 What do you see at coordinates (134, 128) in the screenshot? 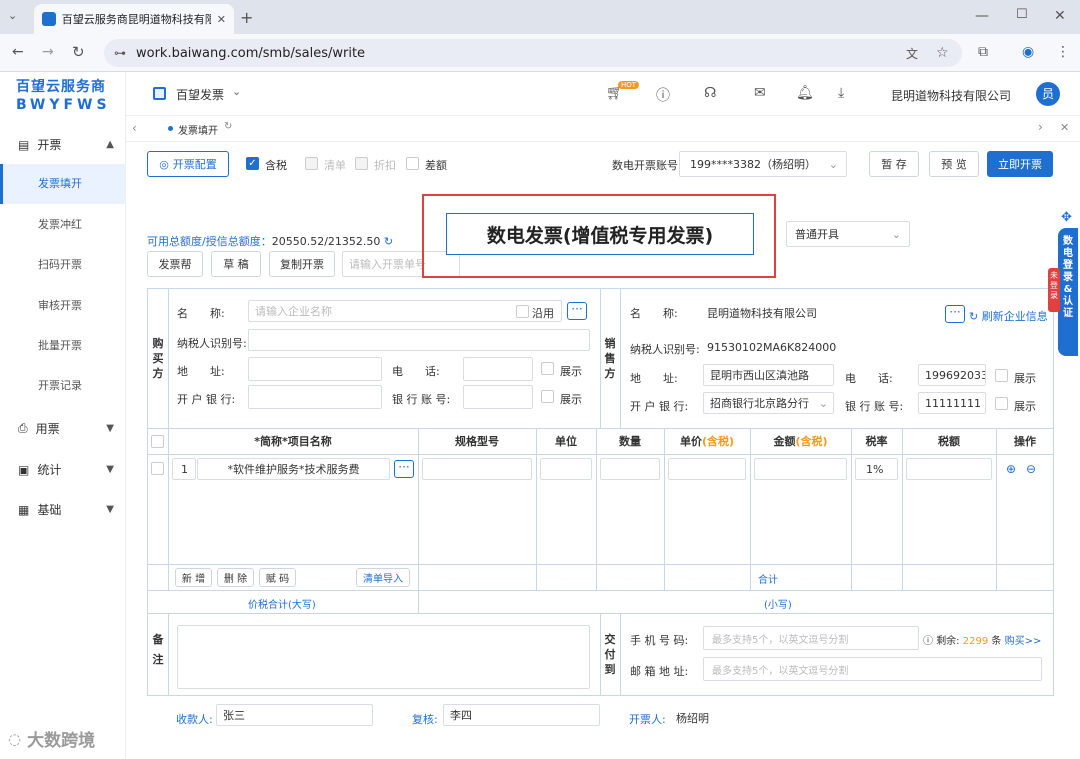
I see `tabs-prev-icon: ‹` at bounding box center [134, 128].